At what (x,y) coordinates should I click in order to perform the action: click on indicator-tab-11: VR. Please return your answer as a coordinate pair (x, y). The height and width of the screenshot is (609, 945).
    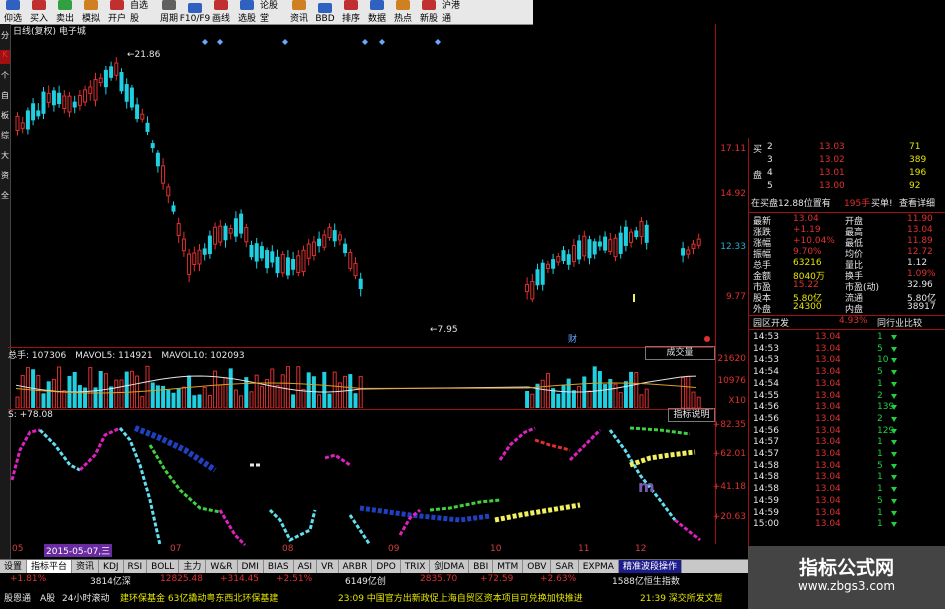
    Looking at the image, I should click on (328, 567).